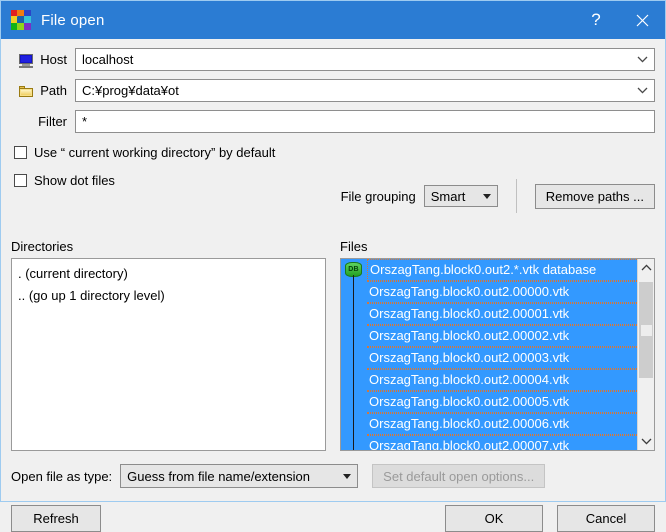  What do you see at coordinates (53, 59) in the screenshot?
I see `host-label: Host` at bounding box center [53, 59].